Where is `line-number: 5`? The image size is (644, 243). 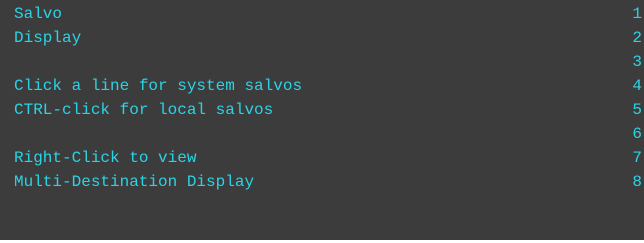
line-number: 5 is located at coordinates (637, 110).